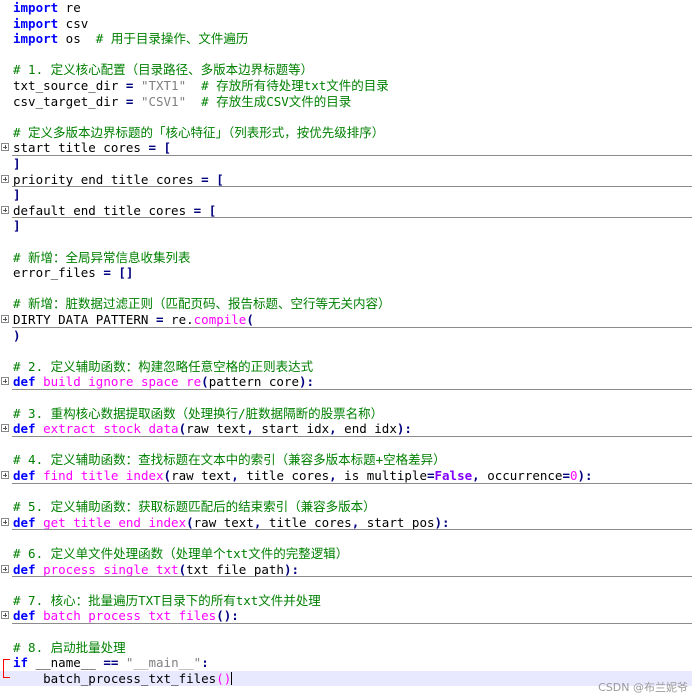 This screenshot has height=699, width=692. What do you see at coordinates (346, 320) in the screenshot?
I see `code-line: DIRTY DATA PATTERN = re.compile(` at bounding box center [346, 320].